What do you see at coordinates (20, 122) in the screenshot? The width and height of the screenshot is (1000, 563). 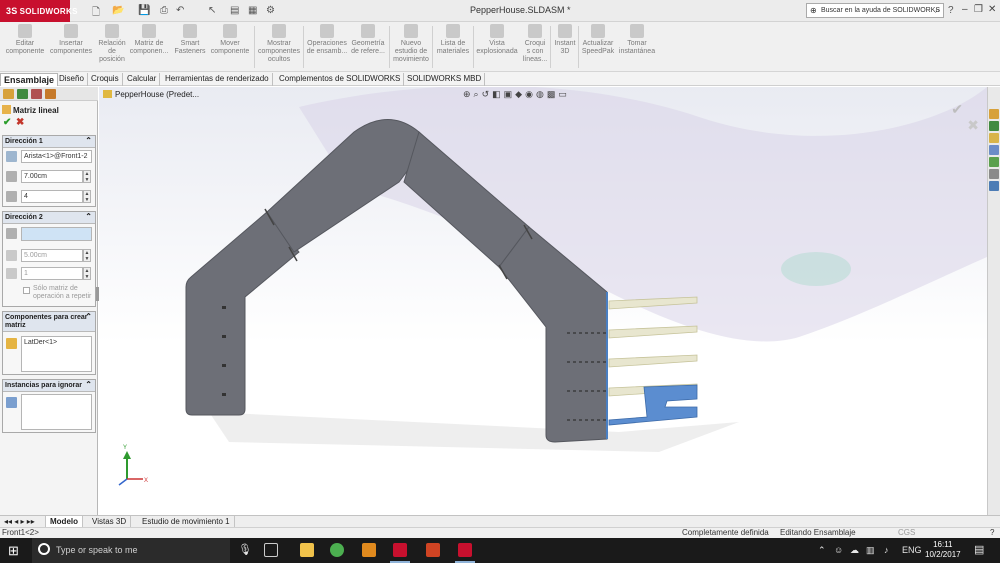 I see `cancel-button: ✖` at bounding box center [20, 122].